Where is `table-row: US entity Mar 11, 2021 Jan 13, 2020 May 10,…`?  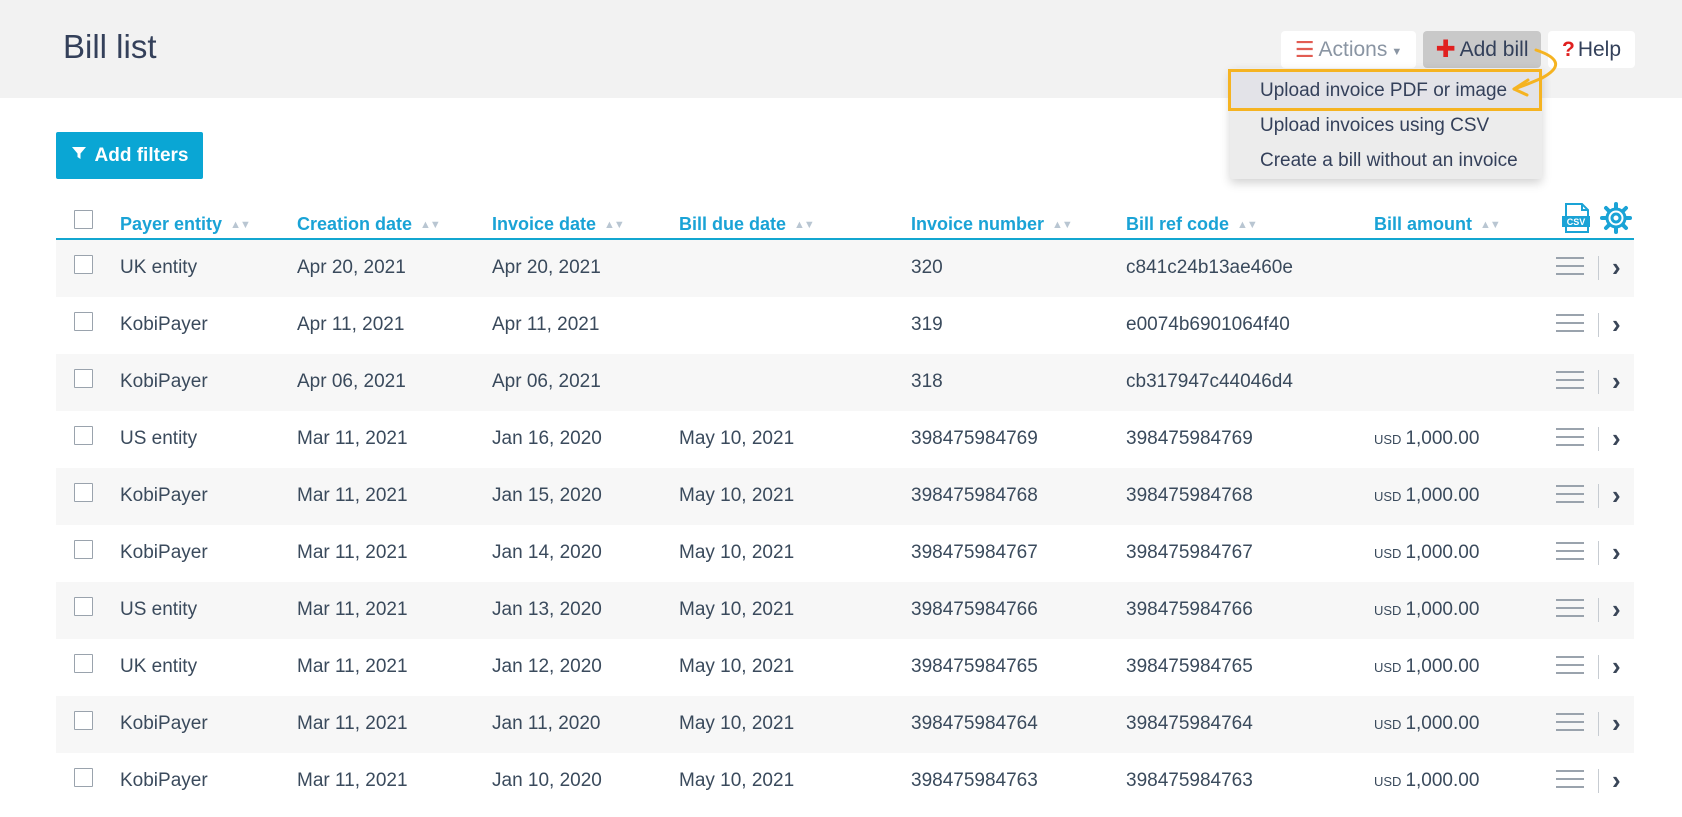 table-row: US entity Mar 11, 2021 Jan 13, 2020 May 10,… is located at coordinates (845, 610).